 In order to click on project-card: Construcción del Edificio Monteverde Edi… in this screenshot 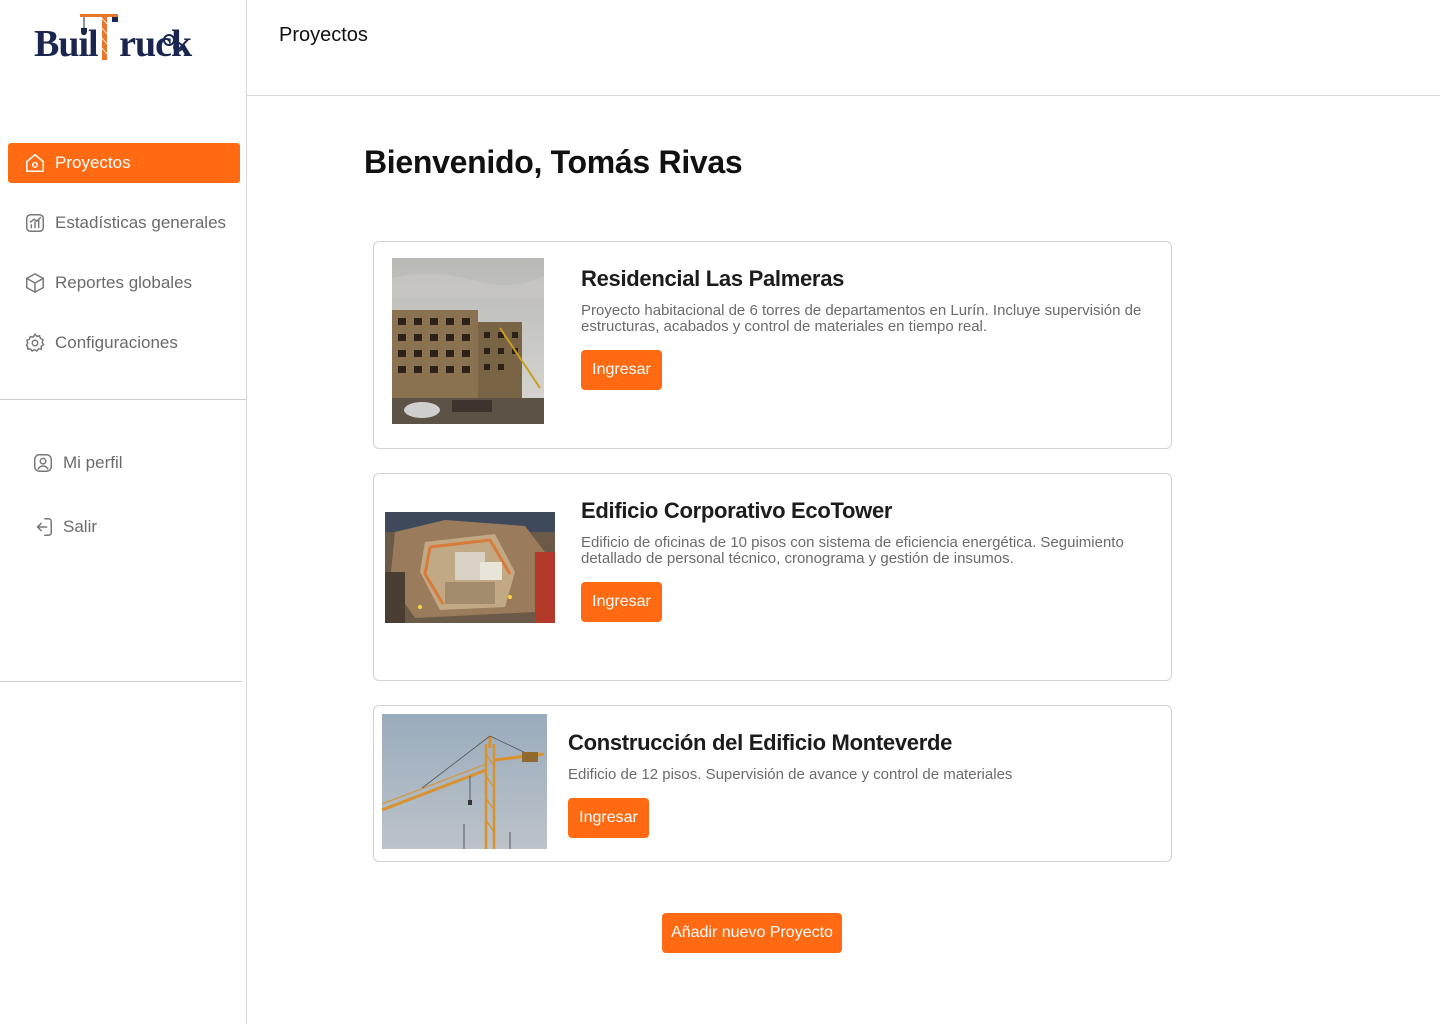, I will do `click(772, 783)`.